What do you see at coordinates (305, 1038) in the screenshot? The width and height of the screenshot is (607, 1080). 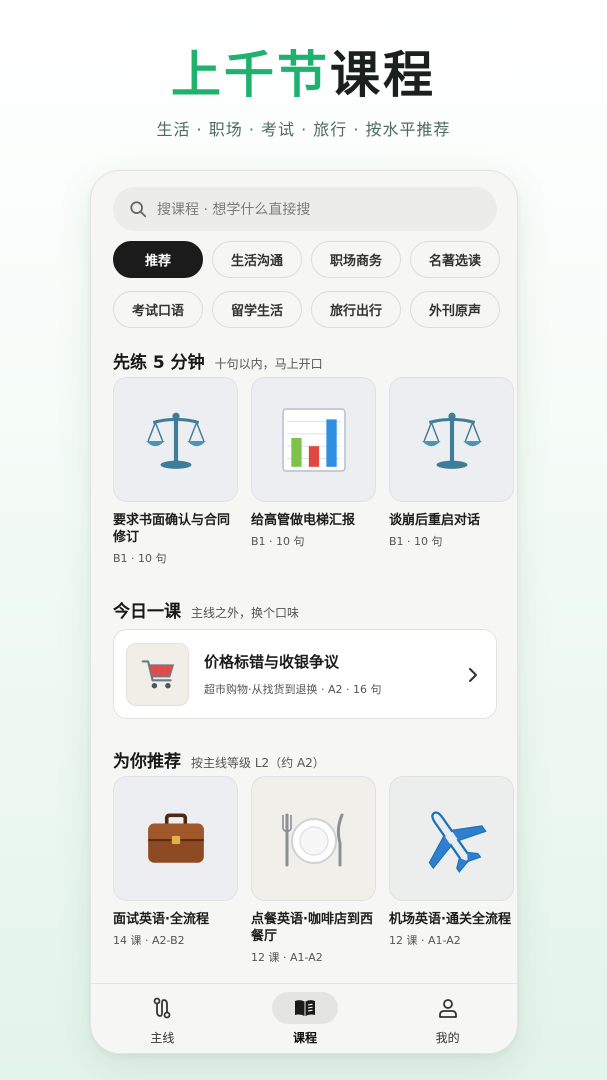 I see `tab-label: 课程` at bounding box center [305, 1038].